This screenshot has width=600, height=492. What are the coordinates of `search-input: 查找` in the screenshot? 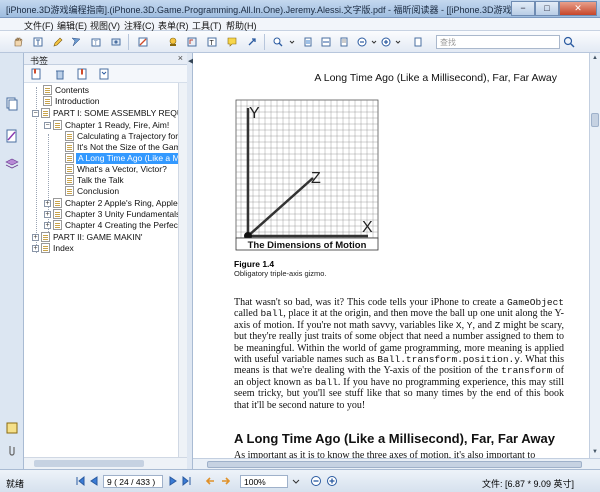 It's located at (498, 42).